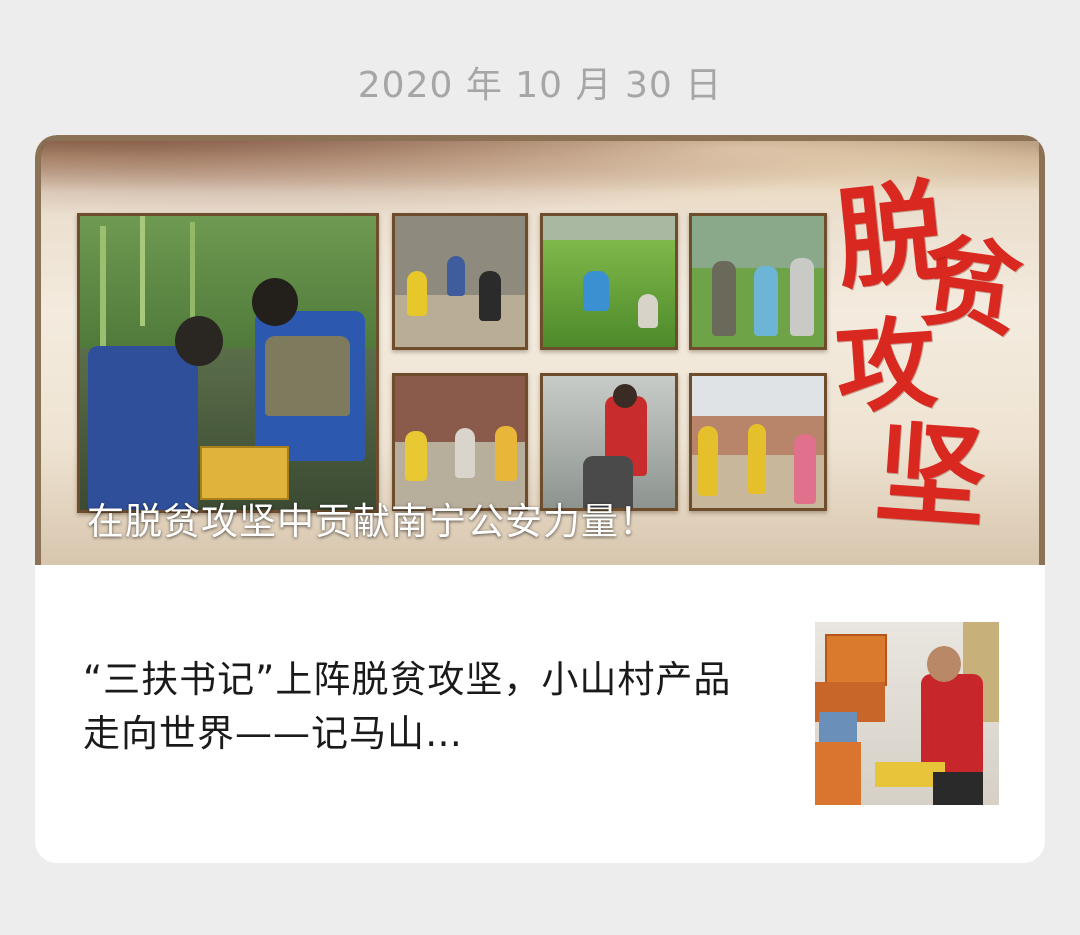  I want to click on calligraphy-char-3: 攻, so click(886, 366).